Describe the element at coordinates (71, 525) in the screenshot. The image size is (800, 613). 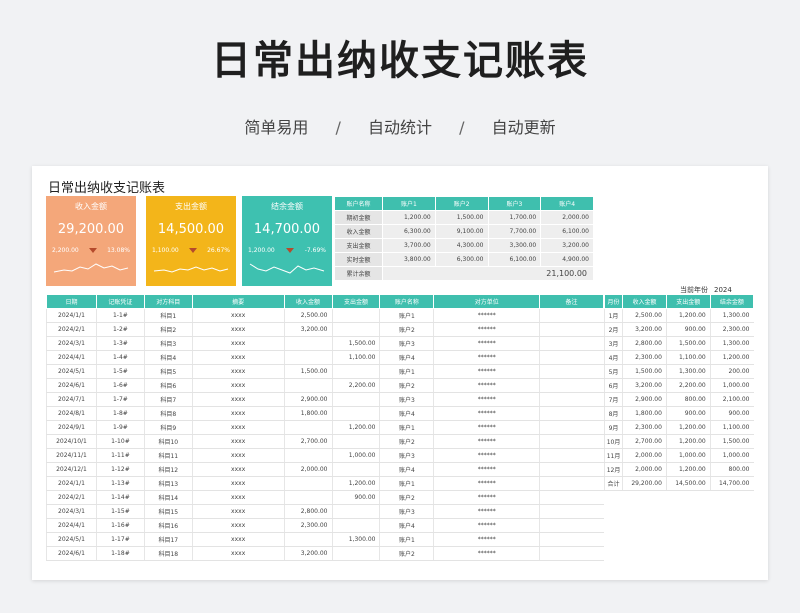
I see `table-cell: 2024/4/1` at that location.